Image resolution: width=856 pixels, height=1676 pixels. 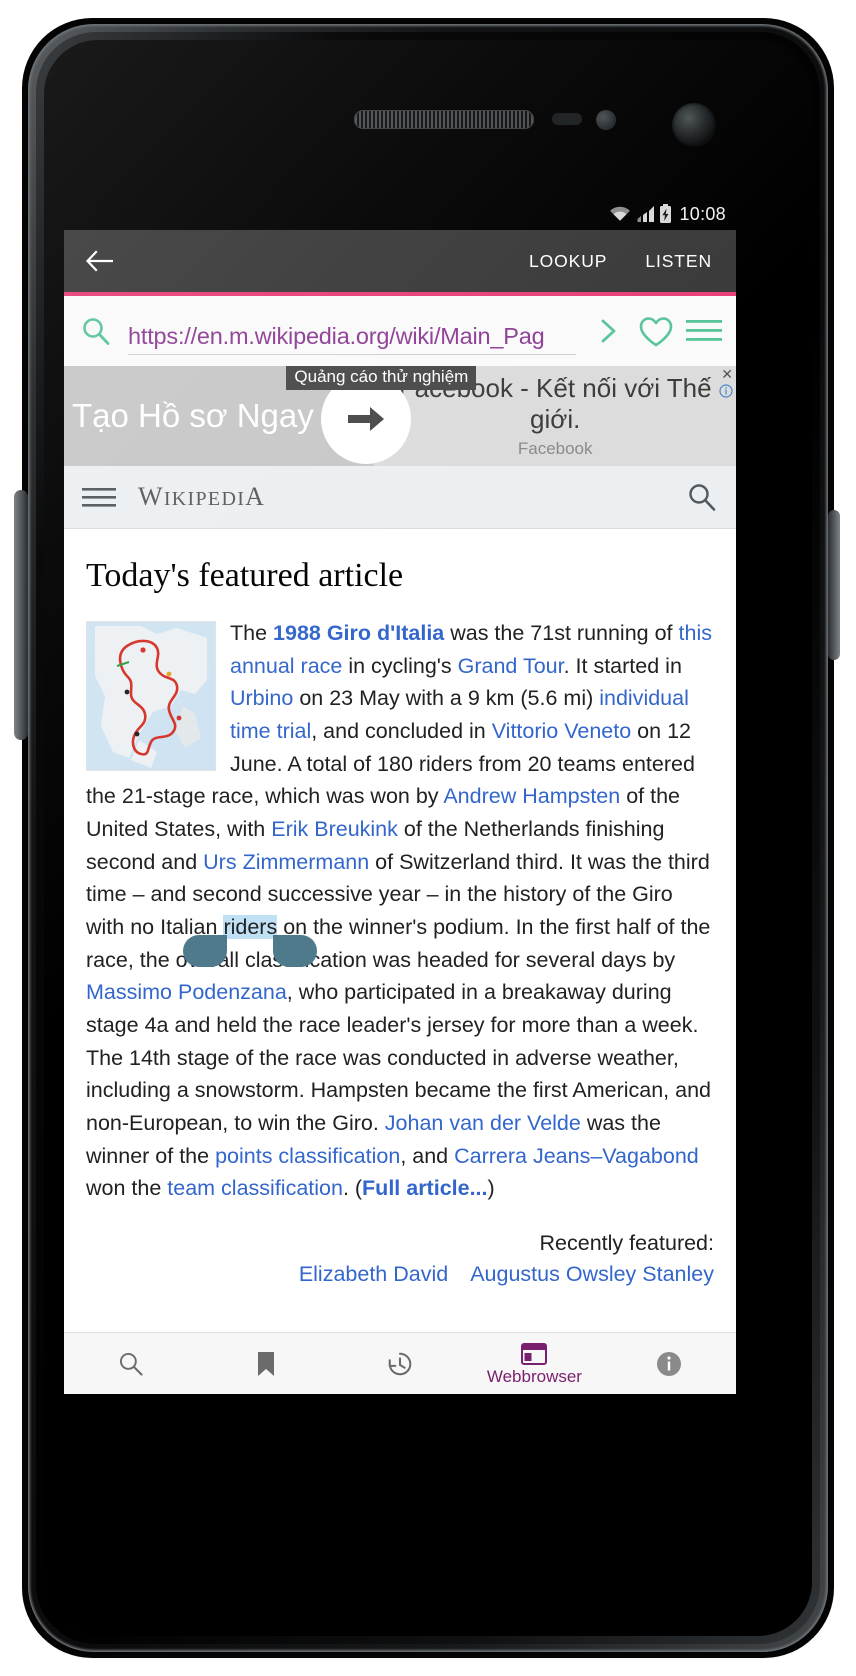 I want to click on nav-bookmarks, so click(x=265, y=1363).